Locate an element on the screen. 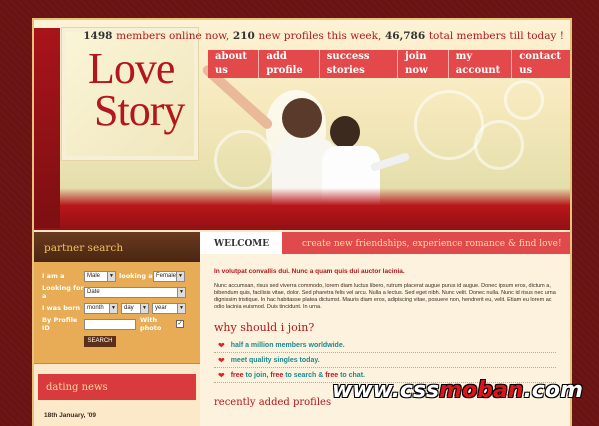  form-row-profile-id: By Profile ID With photo ✓ is located at coordinates (118, 324).